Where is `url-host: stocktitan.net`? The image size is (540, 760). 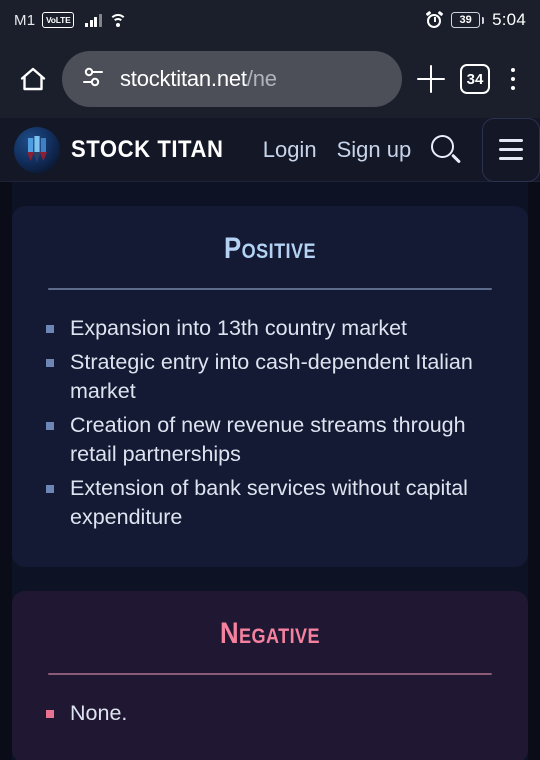 url-host: stocktitan.net is located at coordinates (183, 78).